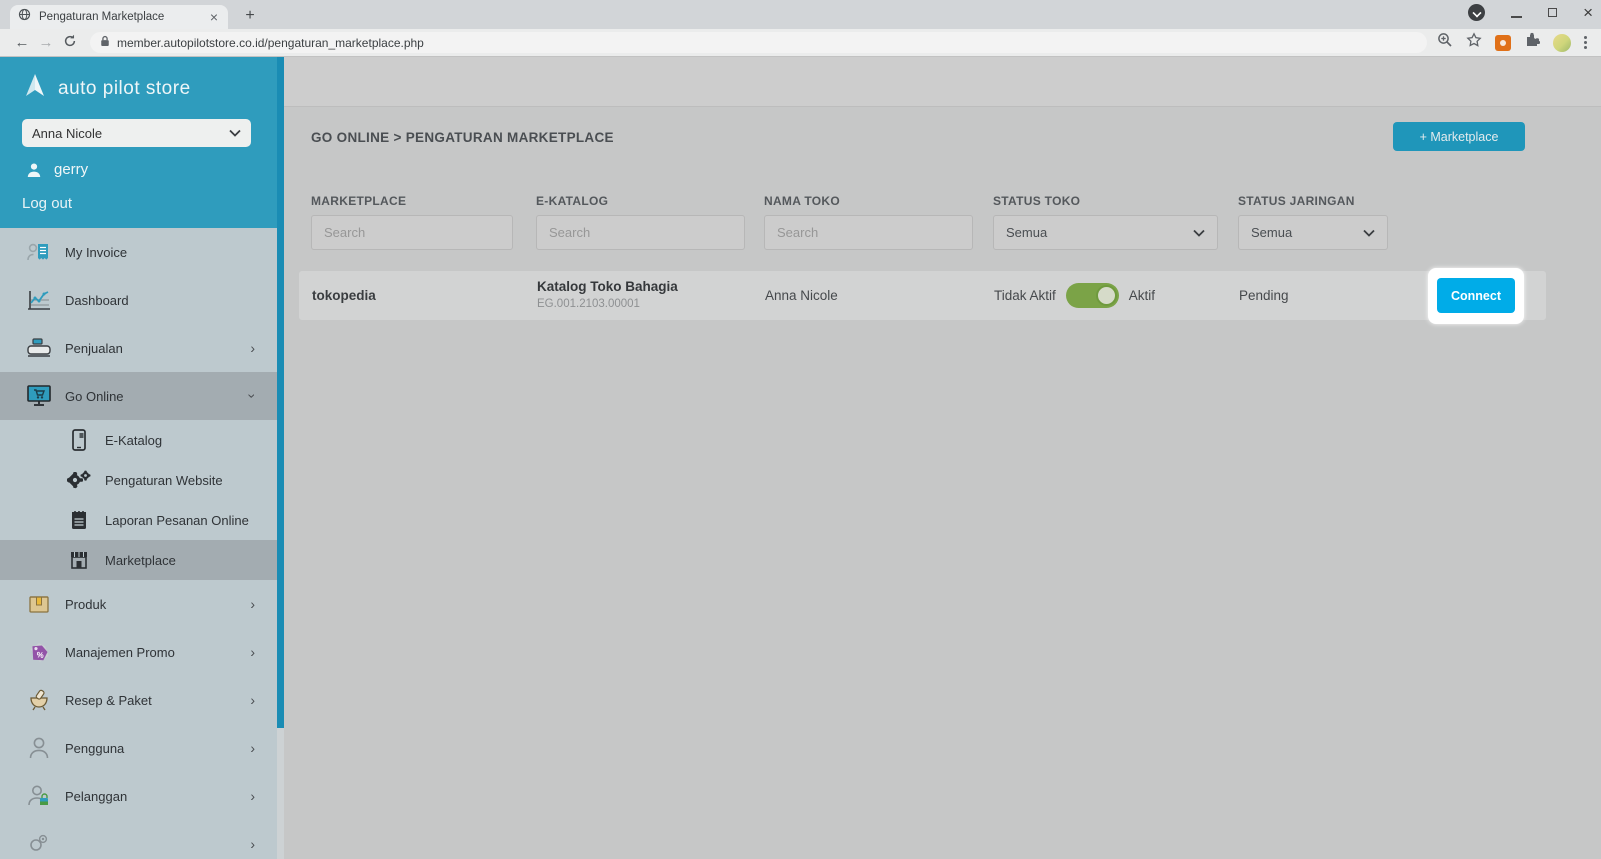 The image size is (1601, 859). Describe the element at coordinates (1555, 11) in the screenshot. I see `restore-button` at that location.